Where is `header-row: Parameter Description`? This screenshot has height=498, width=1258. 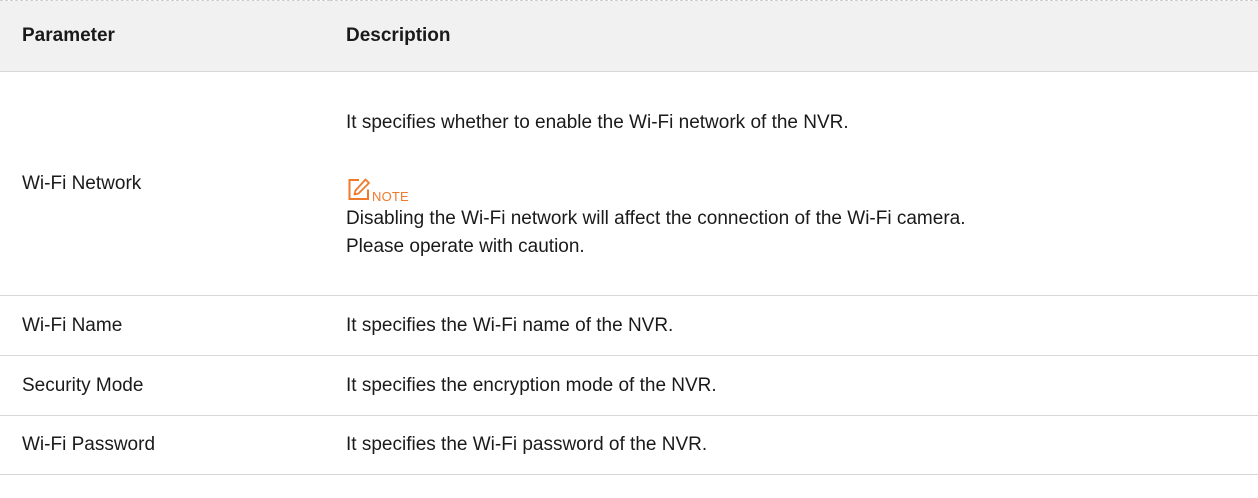 header-row: Parameter Description is located at coordinates (629, 36).